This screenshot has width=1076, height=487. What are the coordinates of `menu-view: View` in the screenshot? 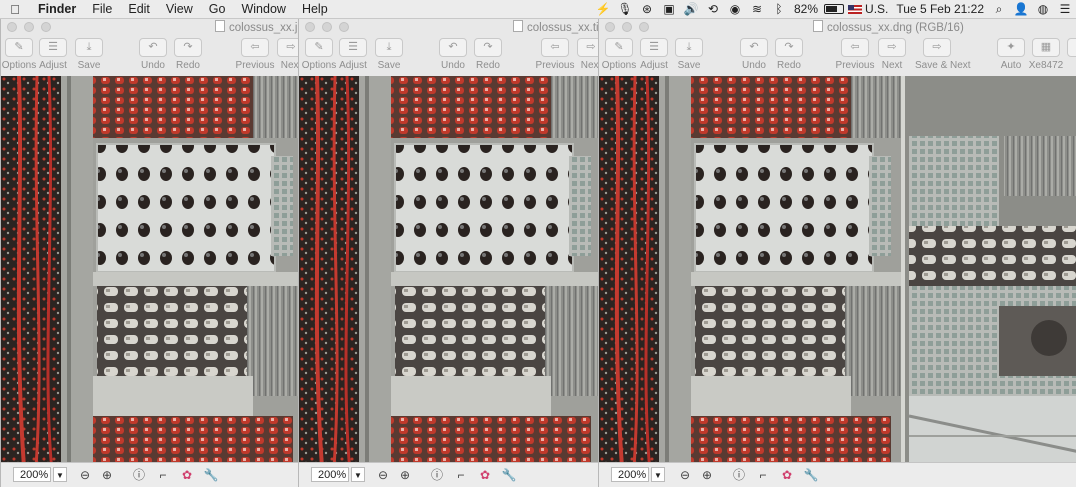 It's located at (179, 9).